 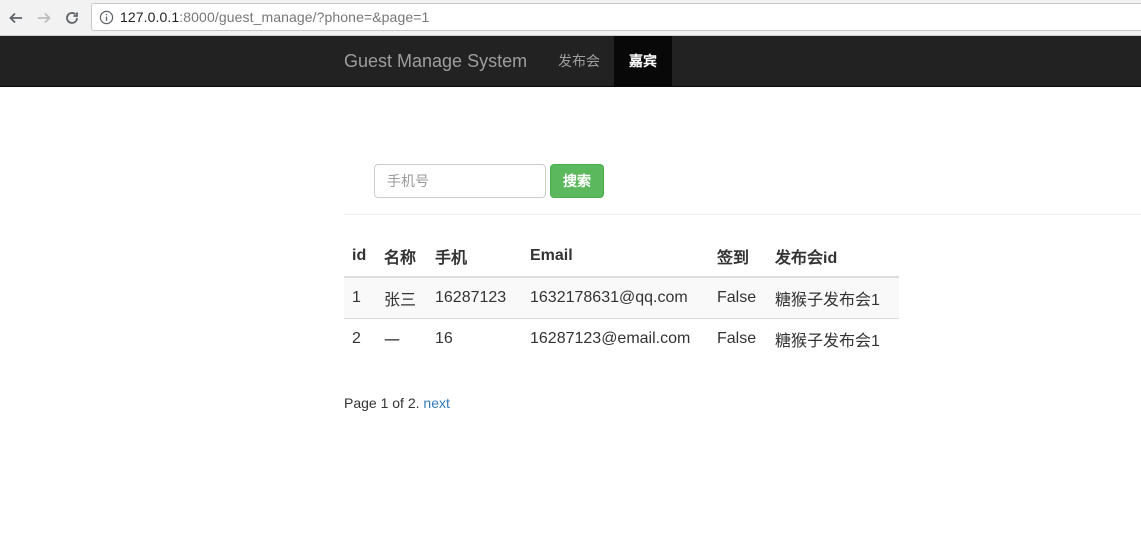 I want to click on cell-email: 16287123@email.com, so click(x=615, y=338).